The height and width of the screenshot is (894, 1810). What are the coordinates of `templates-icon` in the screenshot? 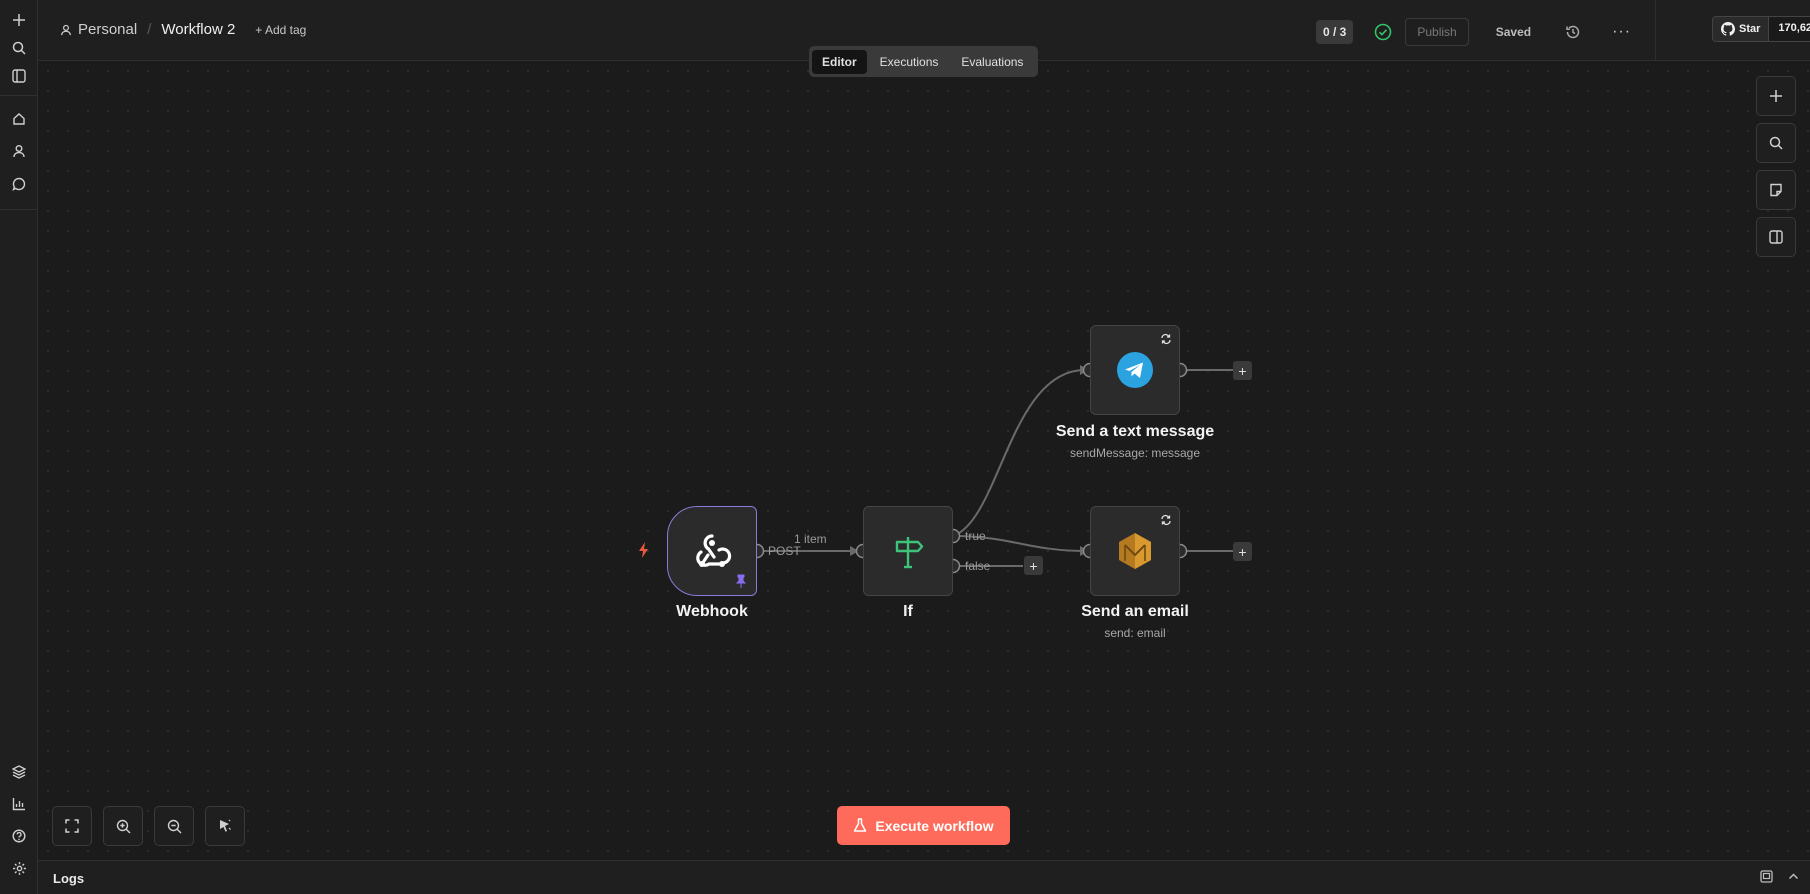 It's located at (19, 772).